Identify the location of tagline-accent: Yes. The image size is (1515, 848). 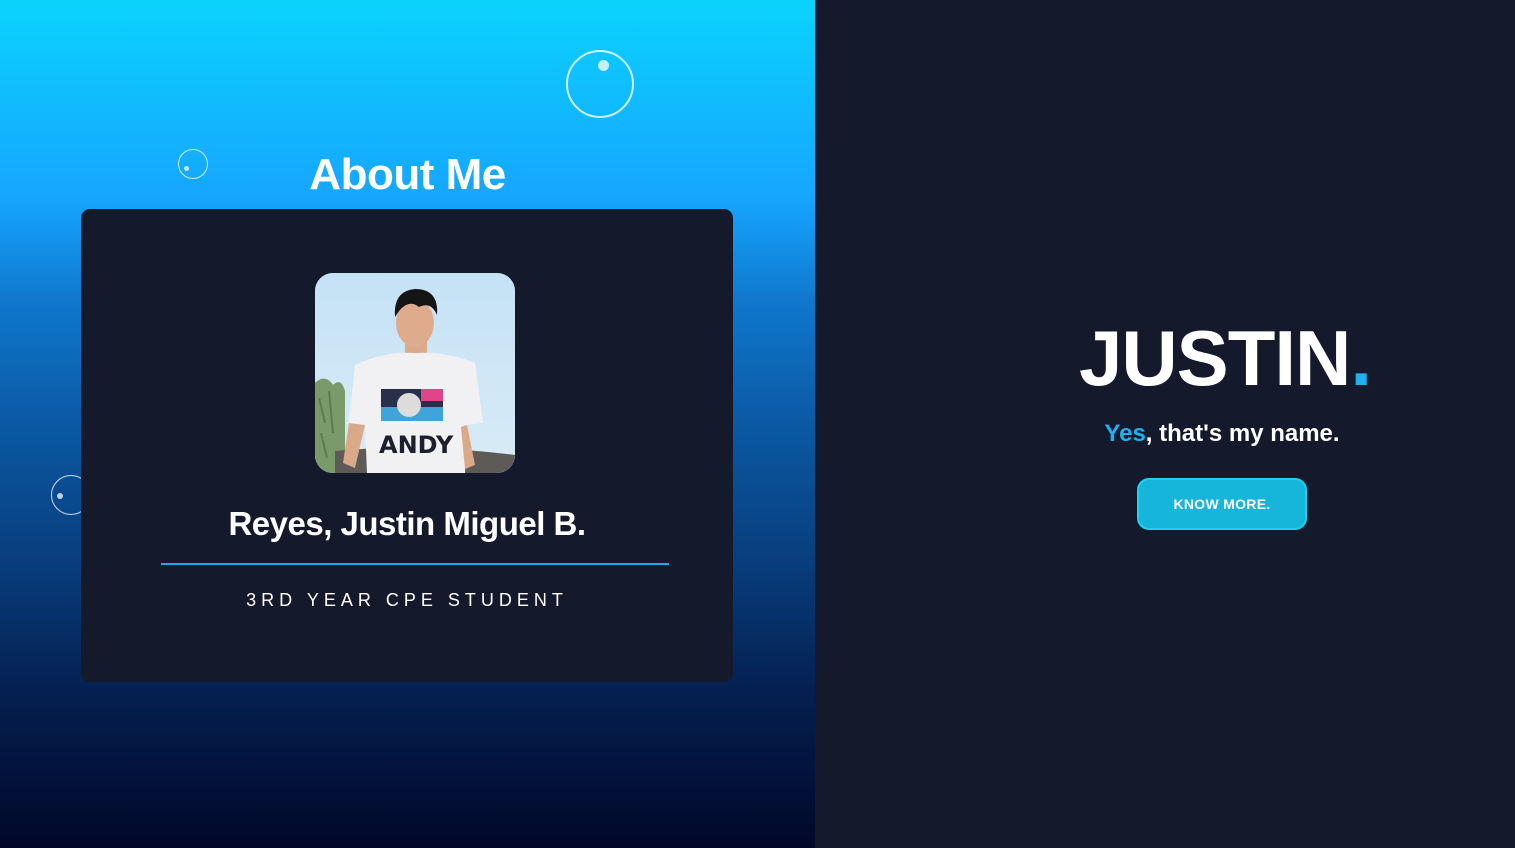
(1125, 433).